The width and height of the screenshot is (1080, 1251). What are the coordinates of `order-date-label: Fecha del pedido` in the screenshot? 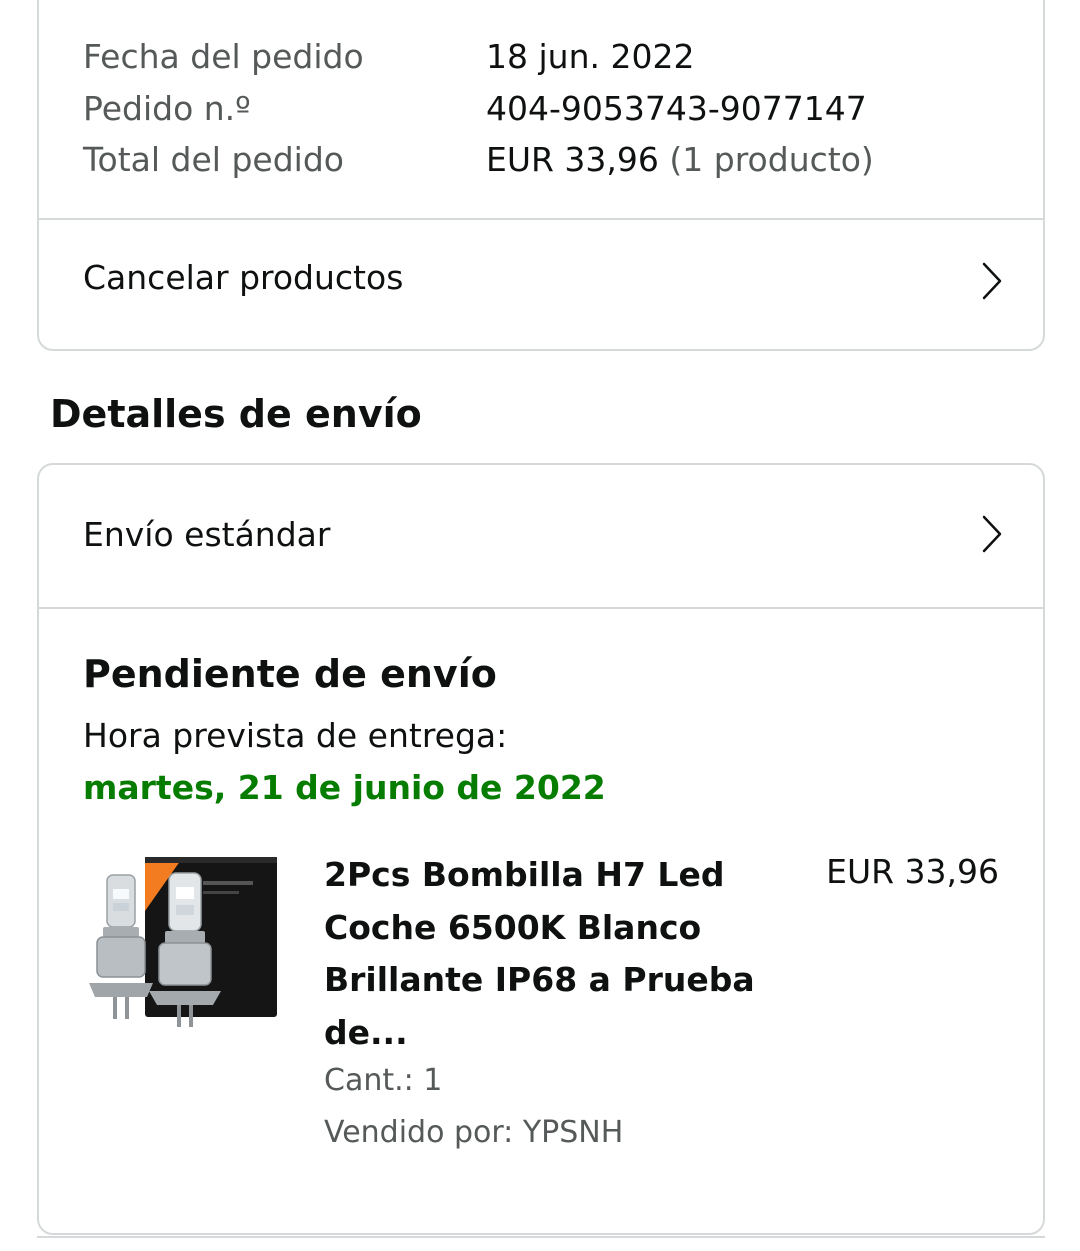 It's located at (223, 56).